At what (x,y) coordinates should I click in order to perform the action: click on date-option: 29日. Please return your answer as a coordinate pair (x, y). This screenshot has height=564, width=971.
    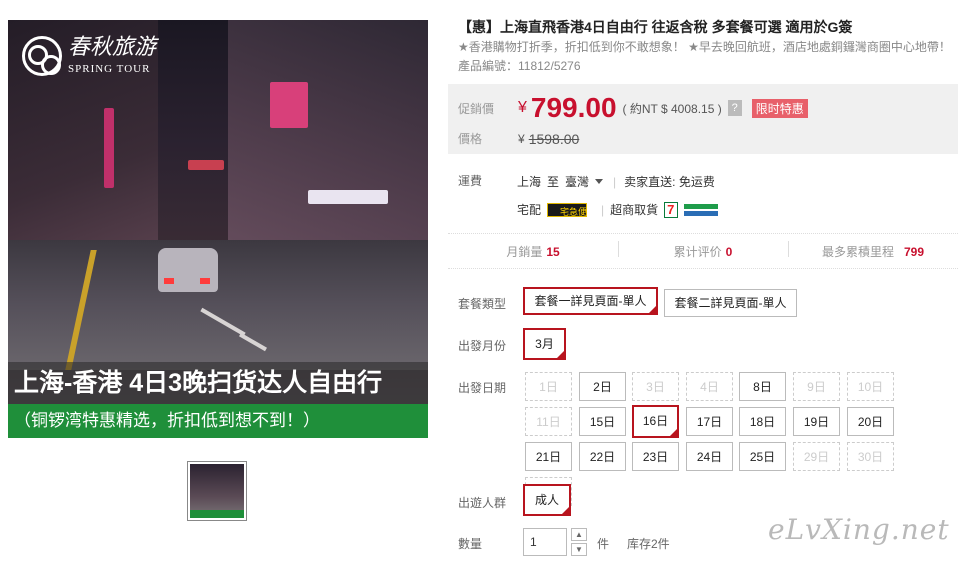
    Looking at the image, I should click on (816, 456).